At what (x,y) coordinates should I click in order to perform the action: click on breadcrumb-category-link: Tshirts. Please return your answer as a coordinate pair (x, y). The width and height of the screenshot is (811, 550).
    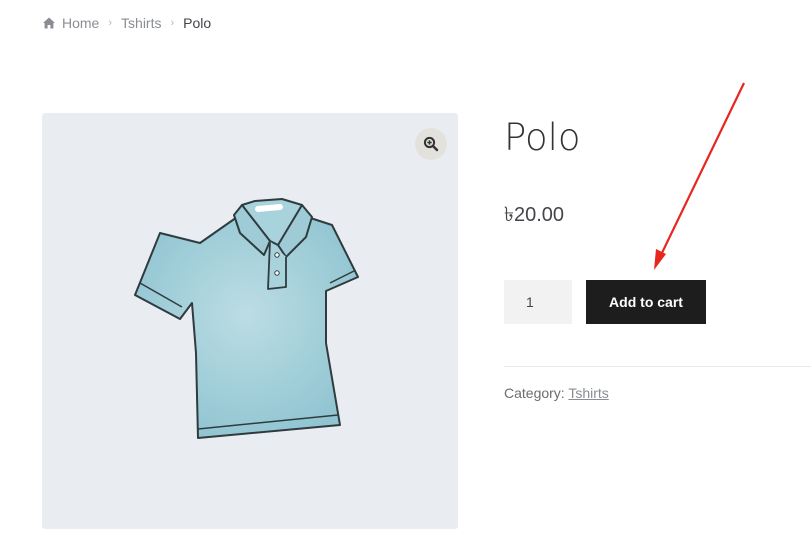
    Looking at the image, I should click on (141, 23).